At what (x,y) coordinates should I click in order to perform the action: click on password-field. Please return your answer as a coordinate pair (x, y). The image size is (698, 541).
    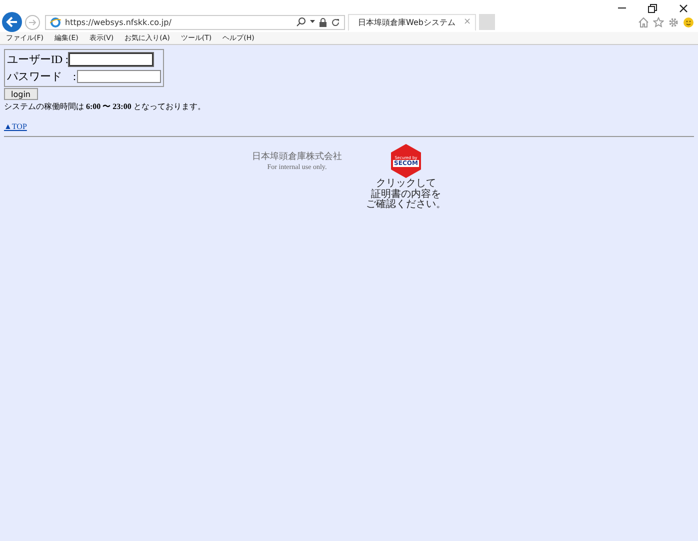
    Looking at the image, I should click on (119, 76).